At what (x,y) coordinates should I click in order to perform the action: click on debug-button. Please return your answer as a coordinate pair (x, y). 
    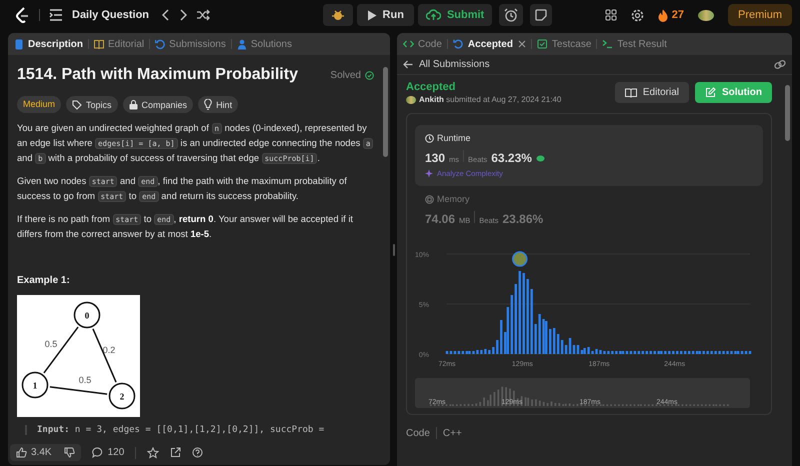
    Looking at the image, I should click on (337, 15).